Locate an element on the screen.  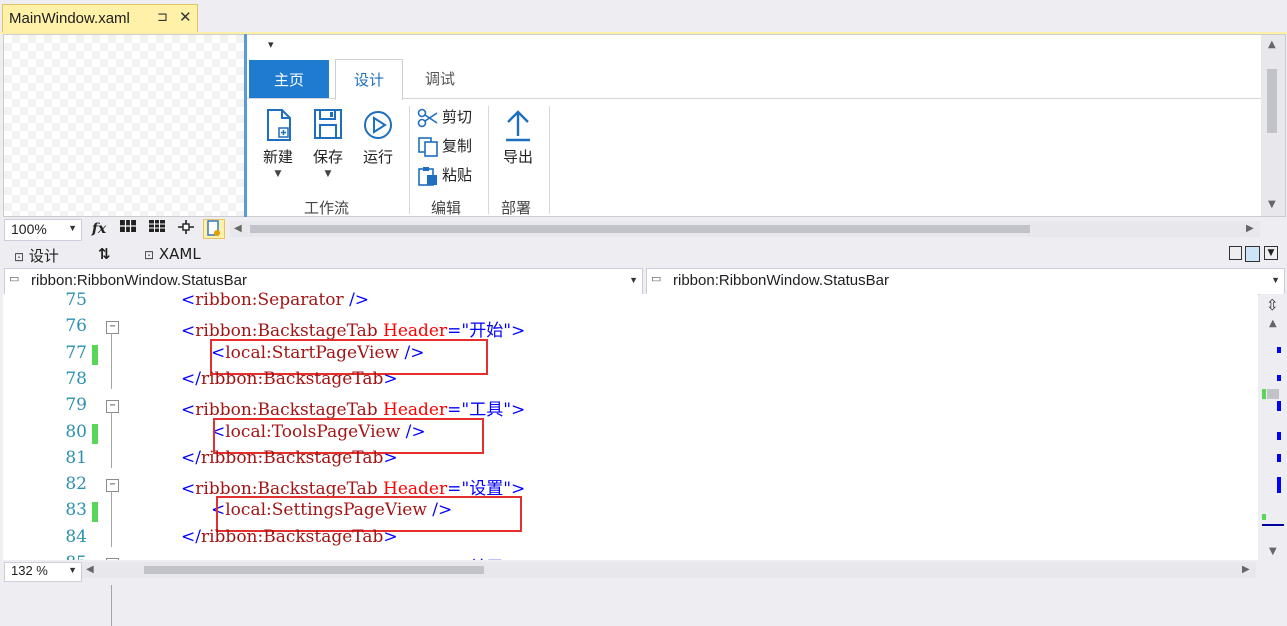
swap-panes-icon: ⇅ is located at coordinates (104, 254).